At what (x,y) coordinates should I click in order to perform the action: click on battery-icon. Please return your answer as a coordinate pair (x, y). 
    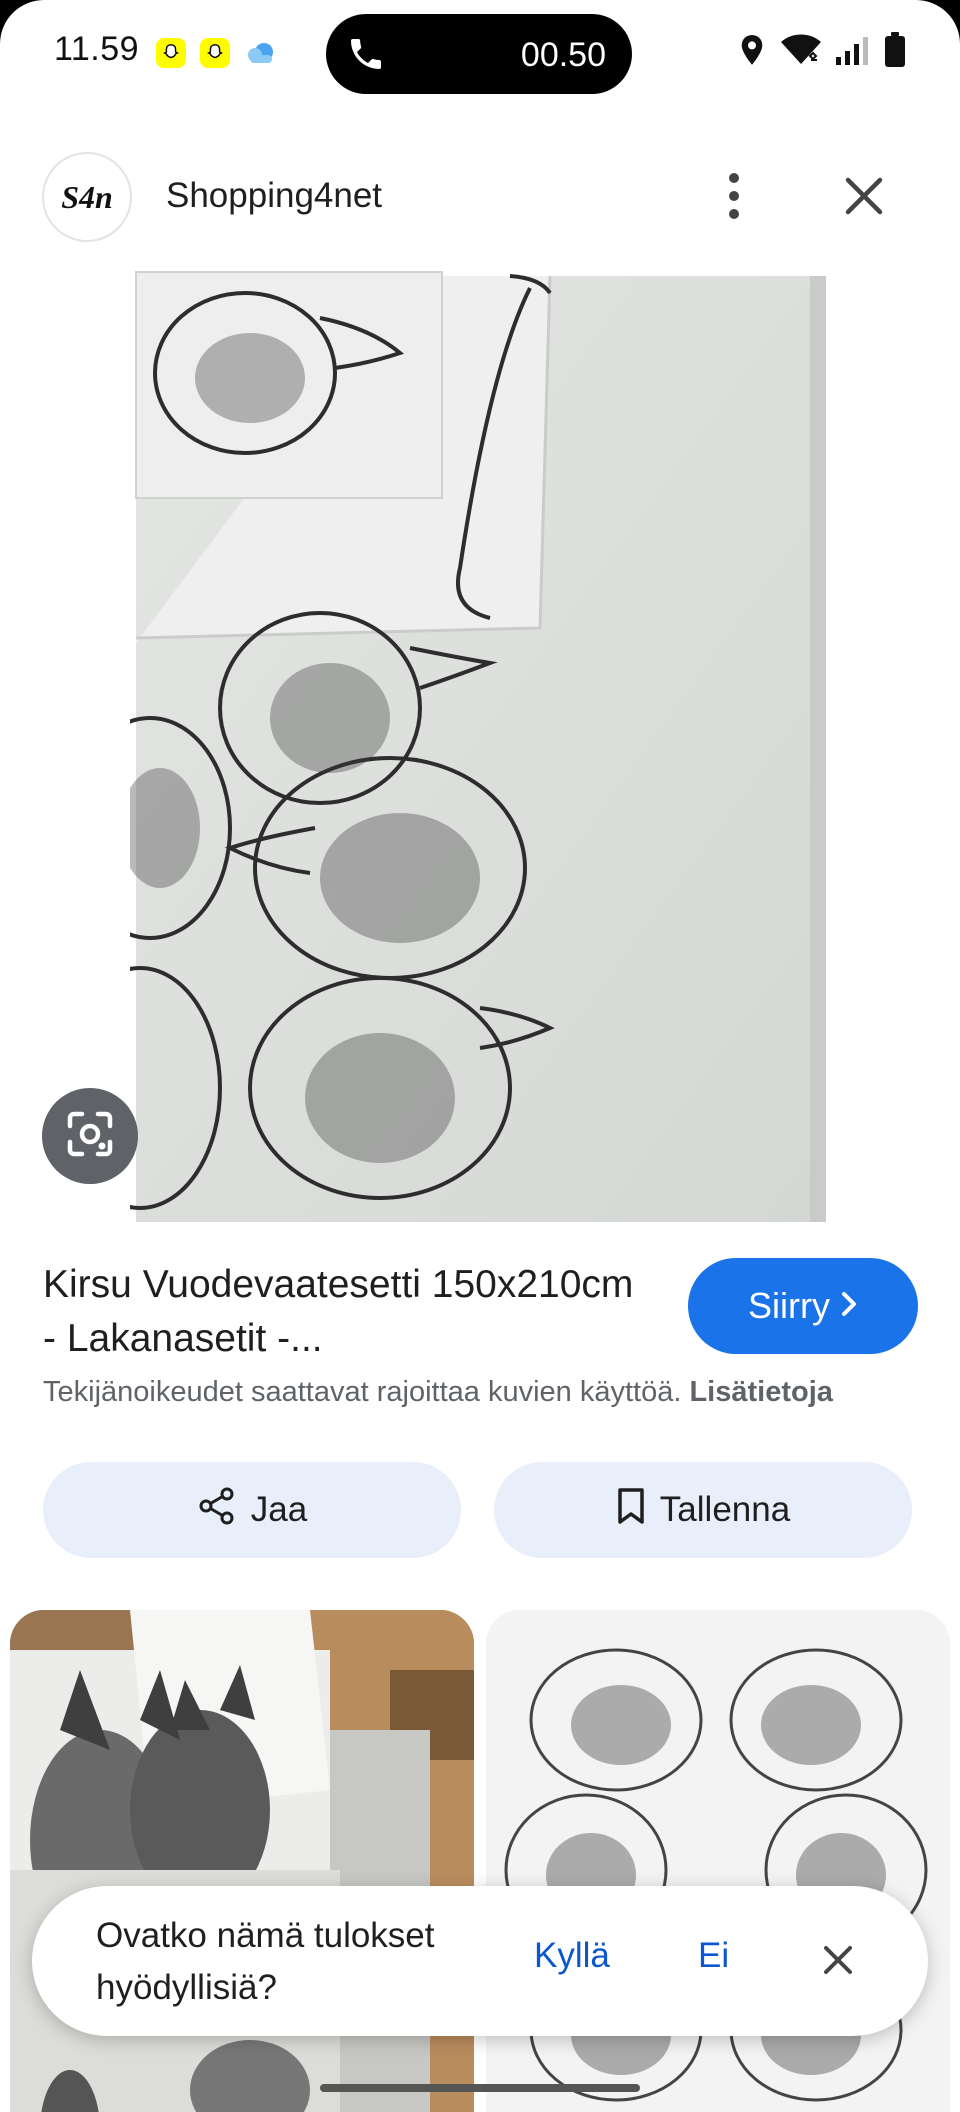
    Looking at the image, I should click on (895, 52).